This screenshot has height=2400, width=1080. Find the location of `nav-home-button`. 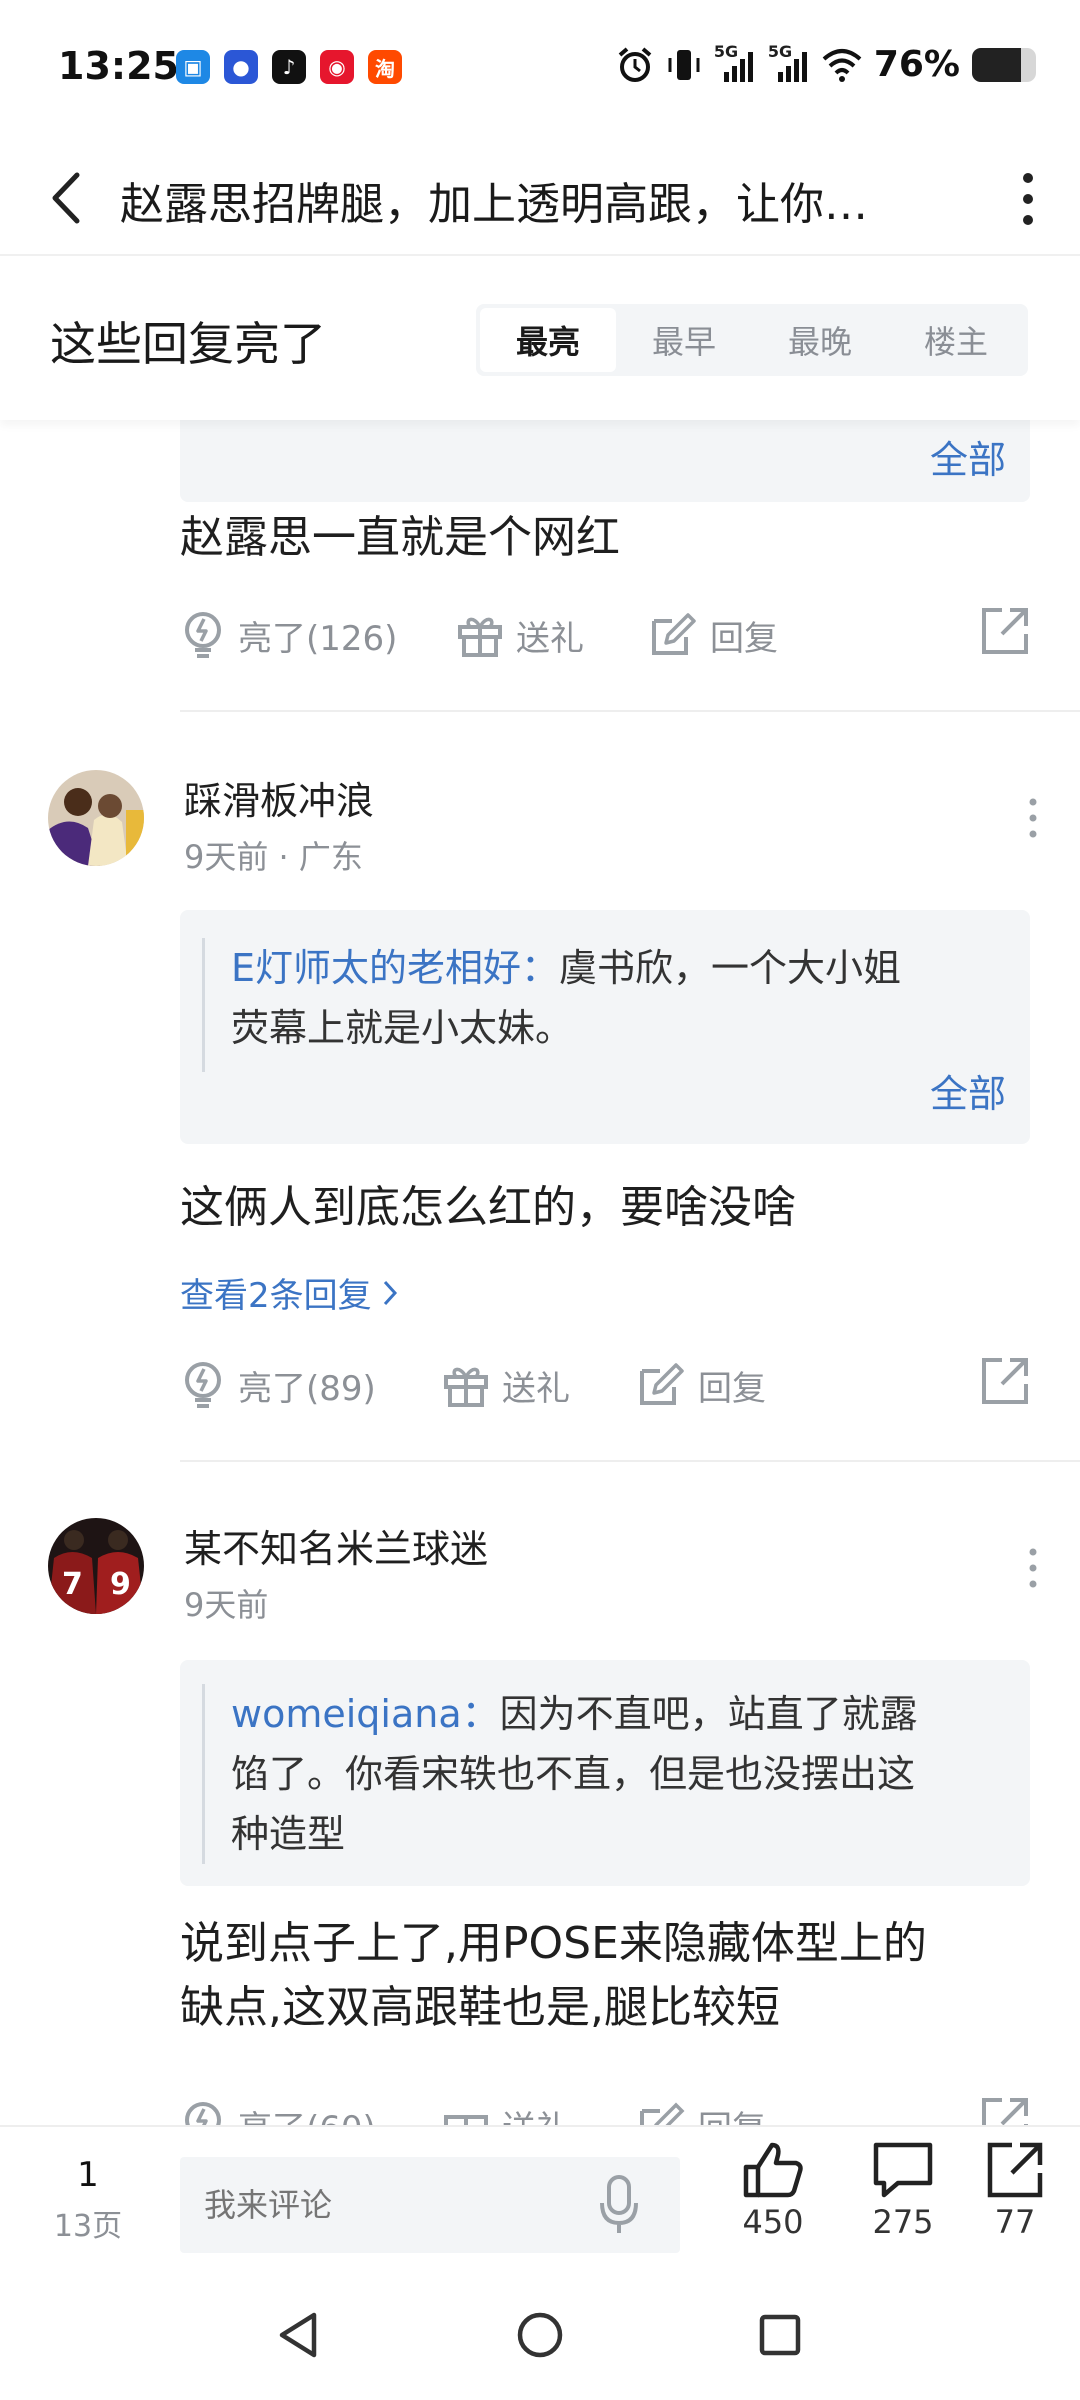

nav-home-button is located at coordinates (540, 2335).